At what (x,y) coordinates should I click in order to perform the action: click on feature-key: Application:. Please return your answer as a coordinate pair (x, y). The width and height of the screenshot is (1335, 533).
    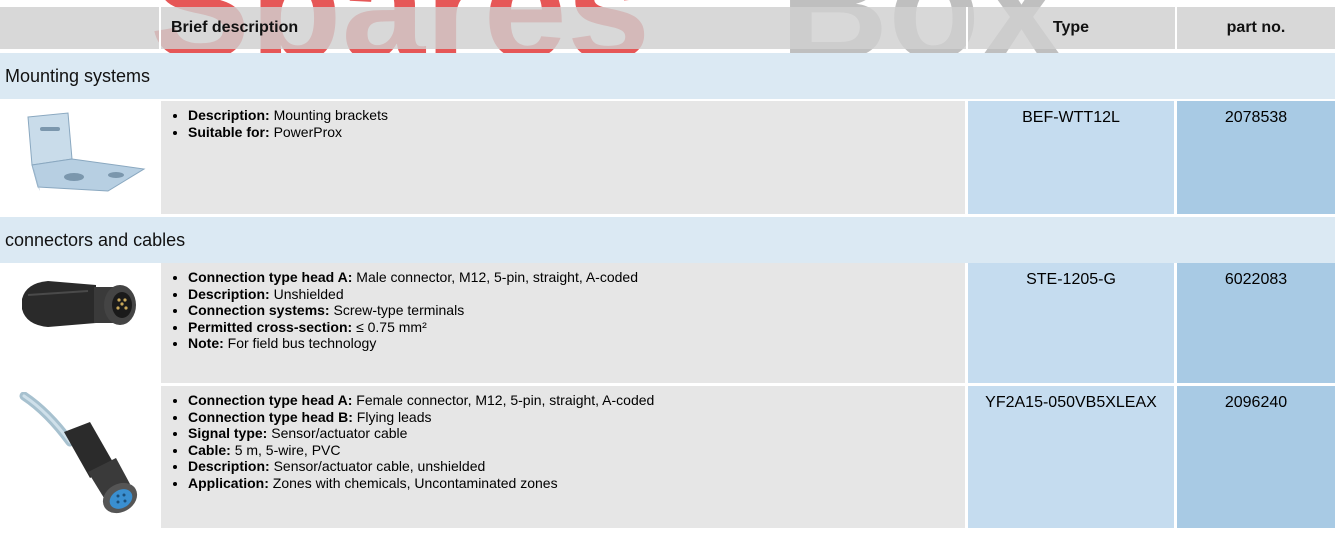
    Looking at the image, I should click on (228, 482).